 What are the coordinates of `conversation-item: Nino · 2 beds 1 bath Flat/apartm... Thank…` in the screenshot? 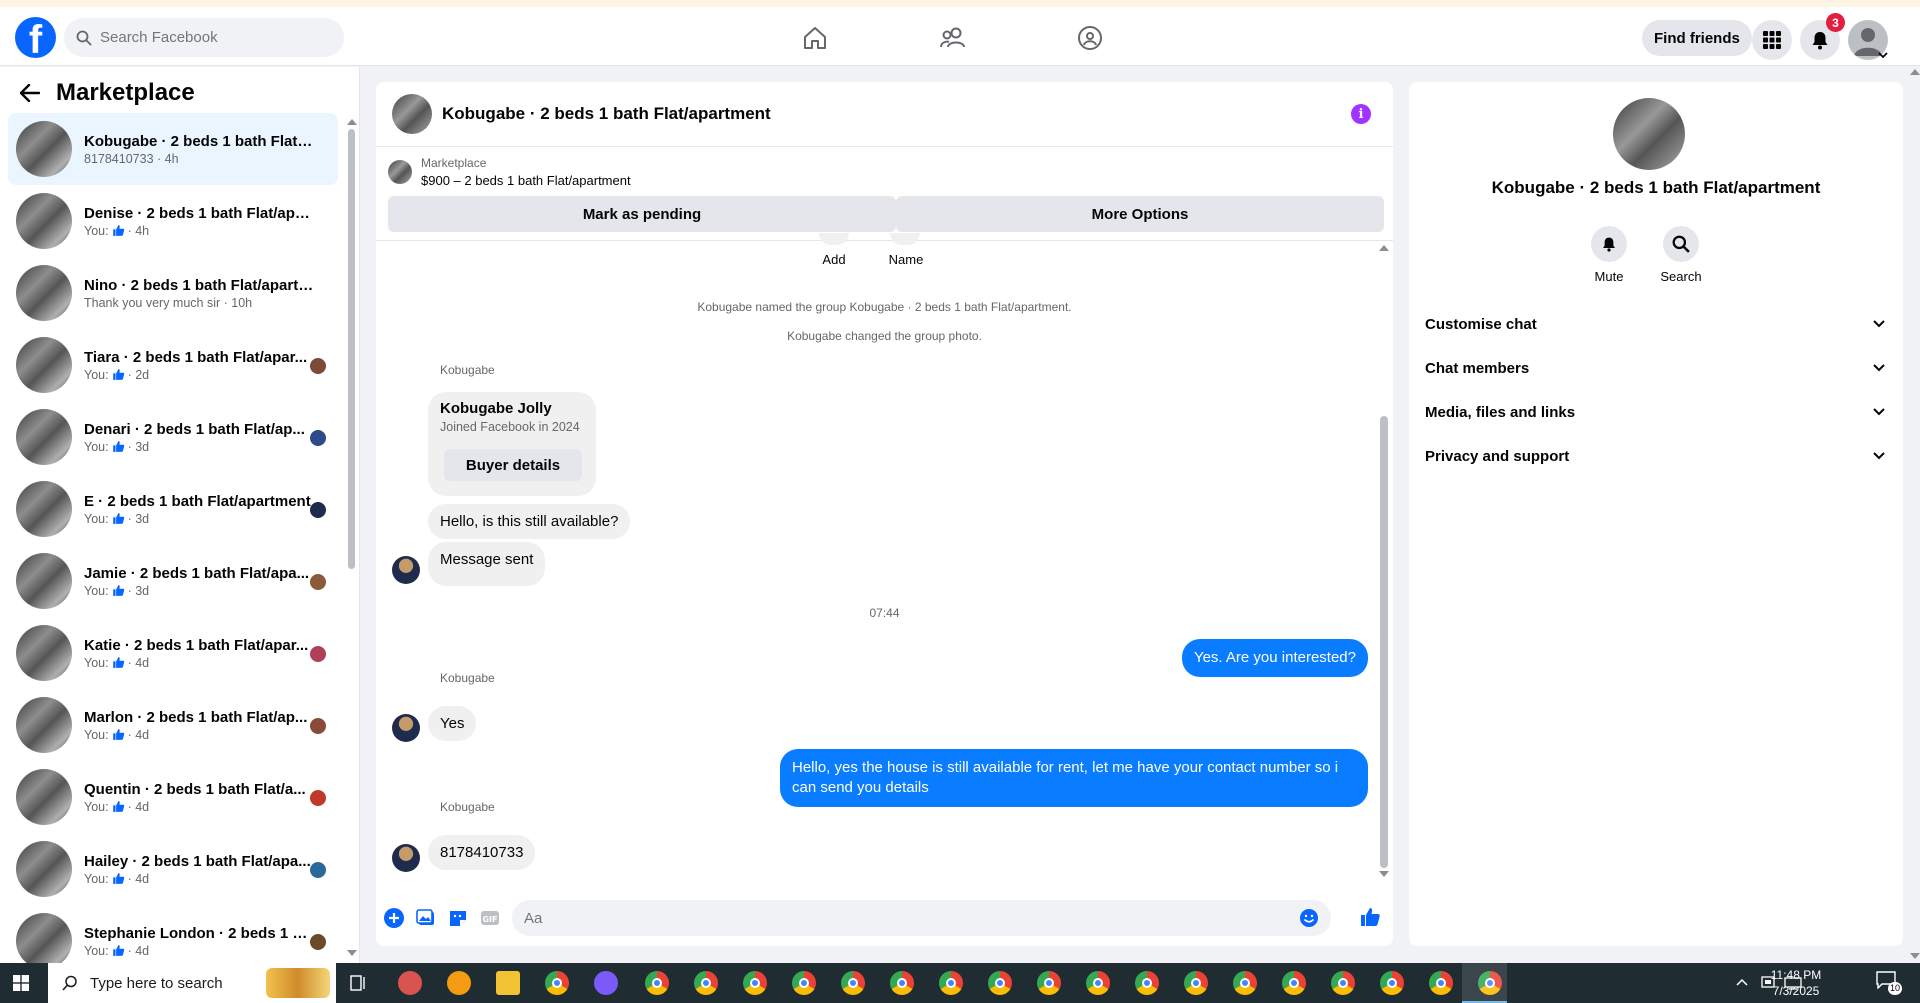 It's located at (173, 293).